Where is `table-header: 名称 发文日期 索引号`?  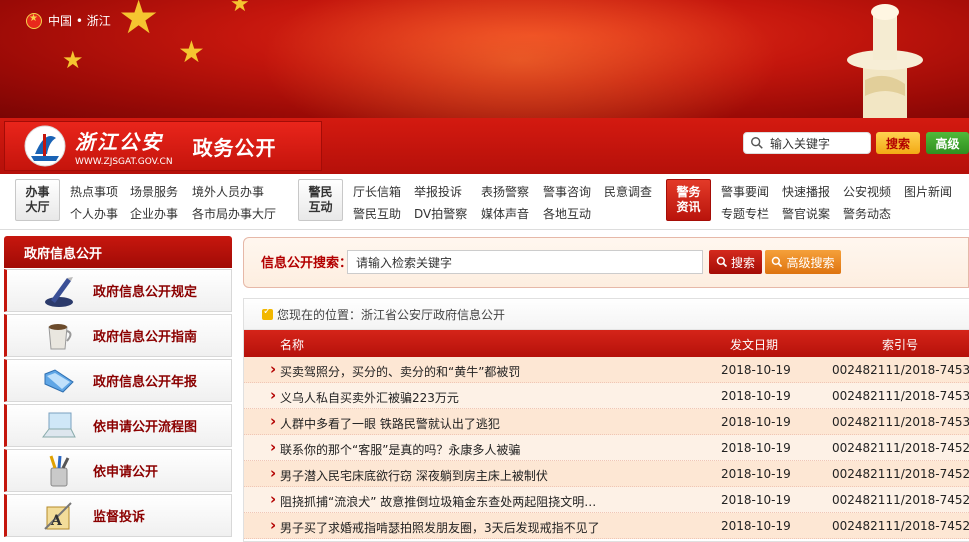 table-header: 名称 发文日期 索引号 is located at coordinates (606, 343).